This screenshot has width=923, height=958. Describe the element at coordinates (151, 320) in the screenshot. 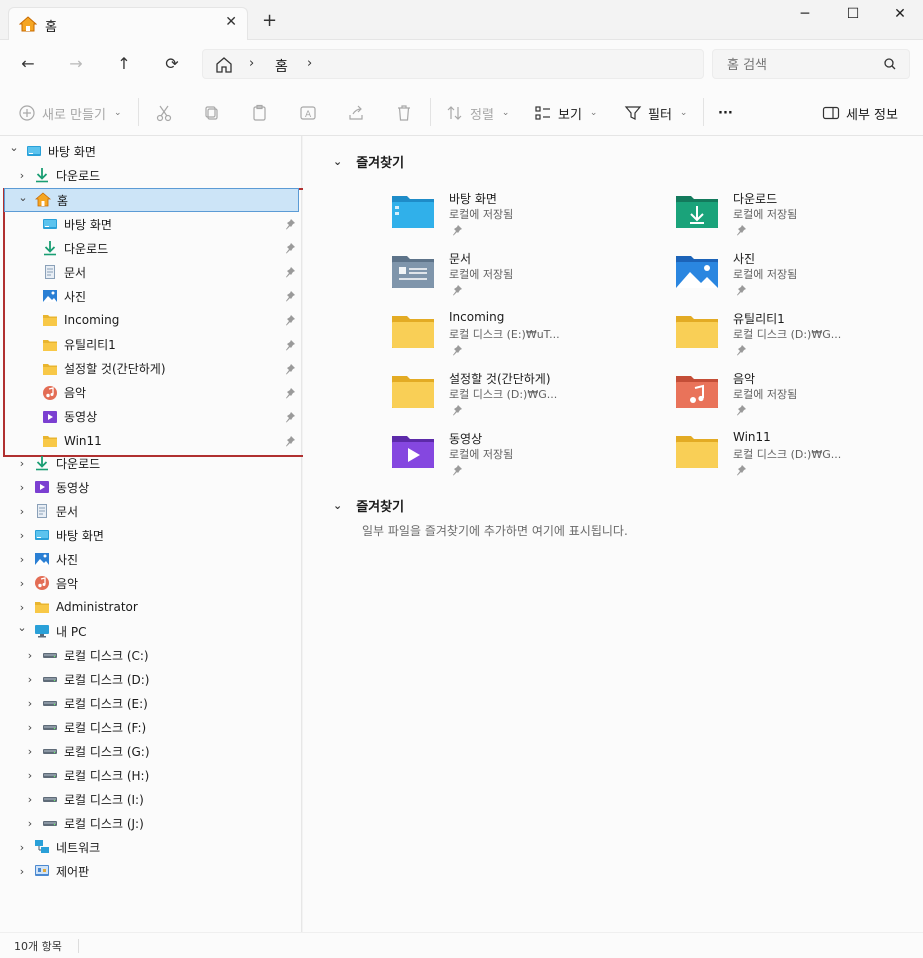

I see `sidebar-item-home-child: Incoming` at that location.